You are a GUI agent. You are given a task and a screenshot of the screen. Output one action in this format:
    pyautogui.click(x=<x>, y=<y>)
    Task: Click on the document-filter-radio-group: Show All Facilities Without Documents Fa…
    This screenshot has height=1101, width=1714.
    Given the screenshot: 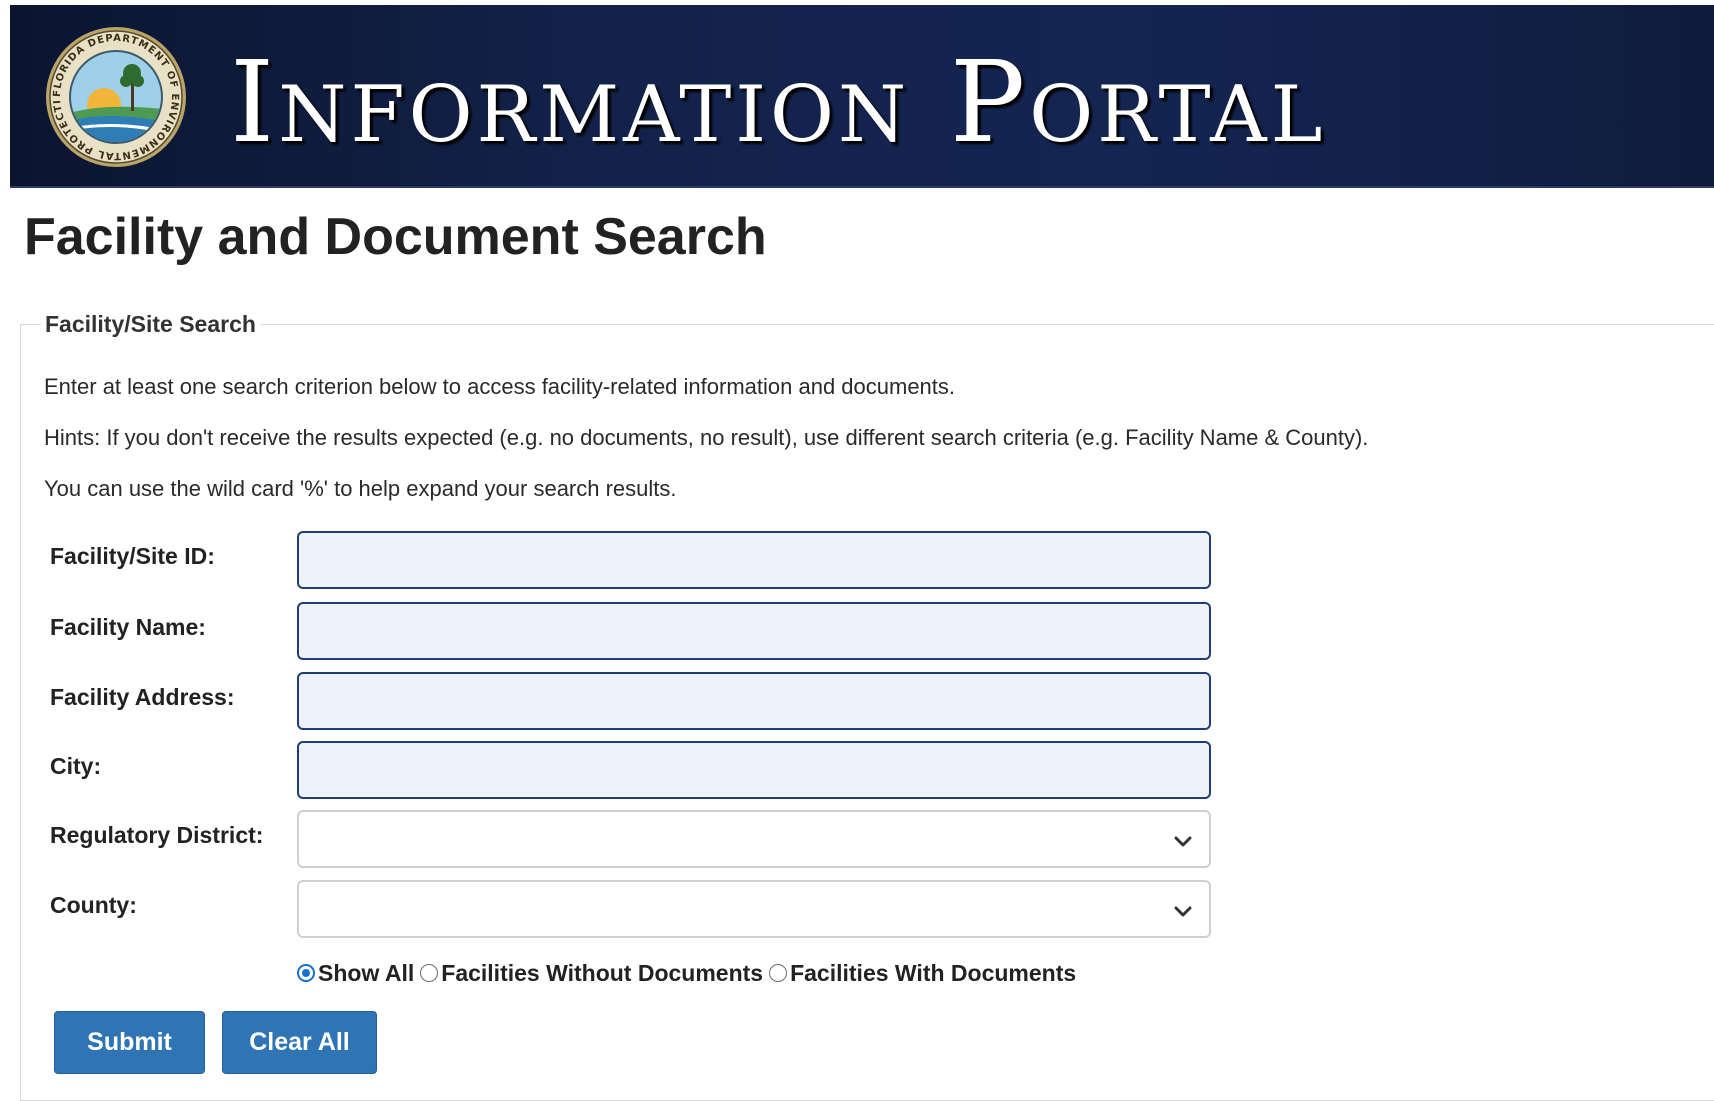 What is the action you would take?
    pyautogui.click(x=689, y=973)
    